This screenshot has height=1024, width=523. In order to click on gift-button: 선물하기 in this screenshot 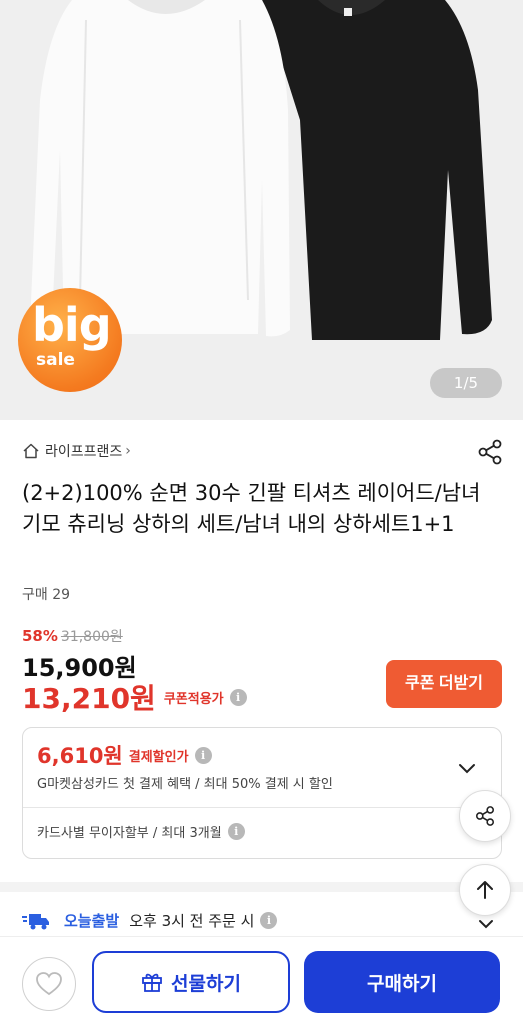, I will do `click(191, 982)`.